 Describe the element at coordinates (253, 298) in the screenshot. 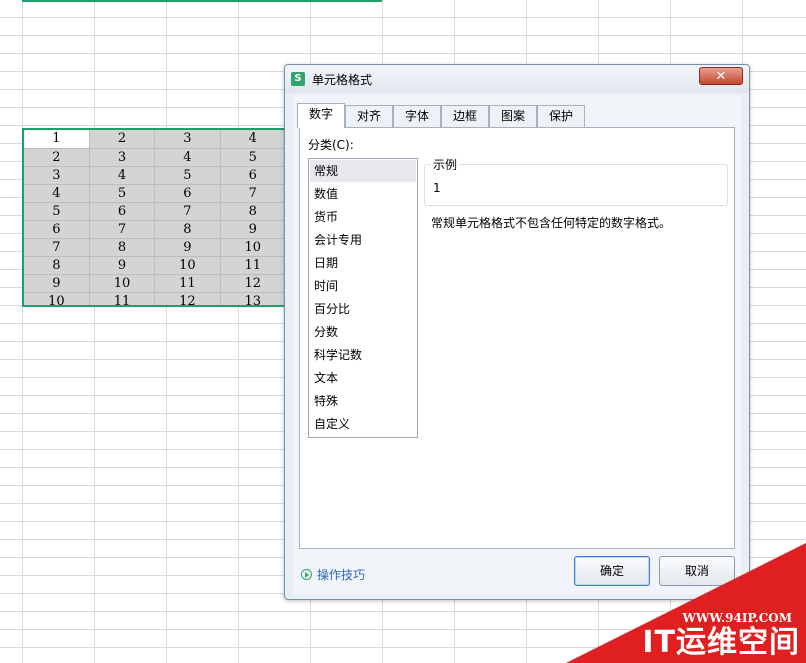

I see `cell: 13` at that location.